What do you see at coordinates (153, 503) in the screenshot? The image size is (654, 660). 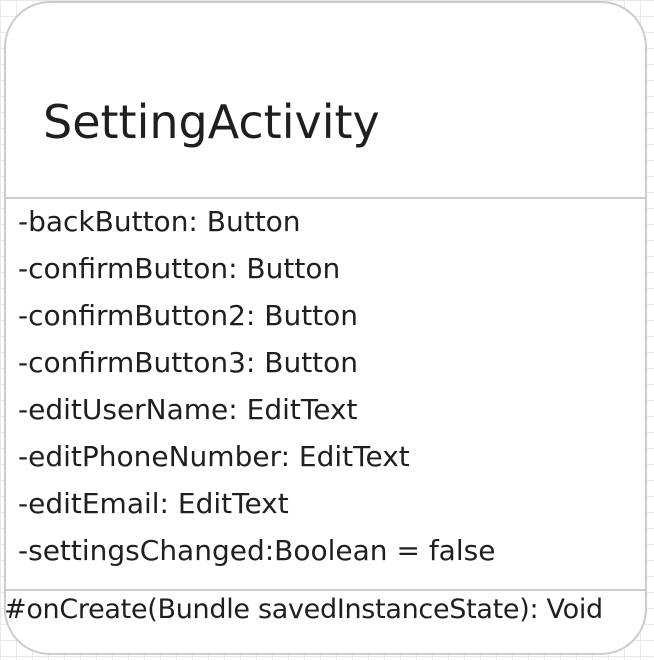 I see `attribute-edit-email: -editEmail: EditText` at bounding box center [153, 503].